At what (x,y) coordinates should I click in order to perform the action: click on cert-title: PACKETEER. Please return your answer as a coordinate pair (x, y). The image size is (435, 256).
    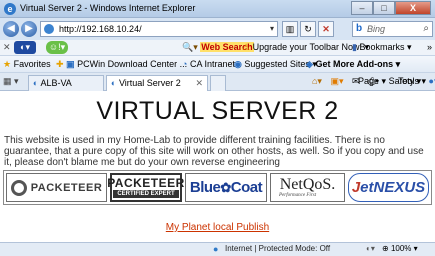
    Looking at the image, I should click on (146, 183).